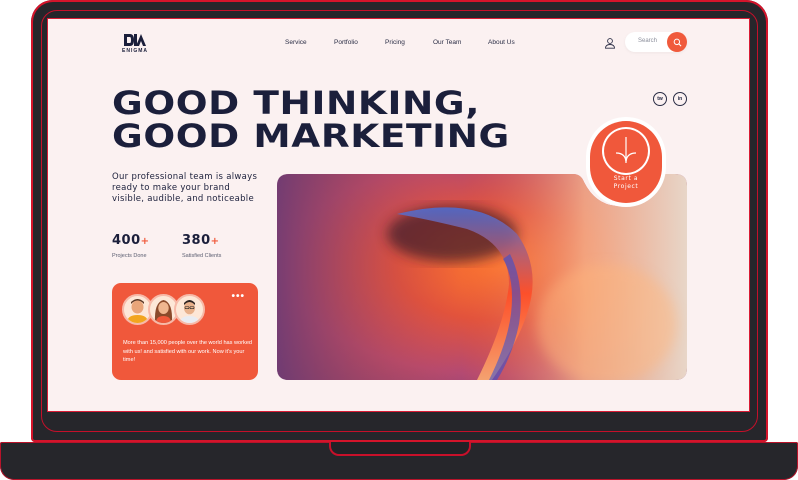 This screenshot has height=480, width=798. What do you see at coordinates (238, 296) in the screenshot?
I see `more-dots-icon: •••` at bounding box center [238, 296].